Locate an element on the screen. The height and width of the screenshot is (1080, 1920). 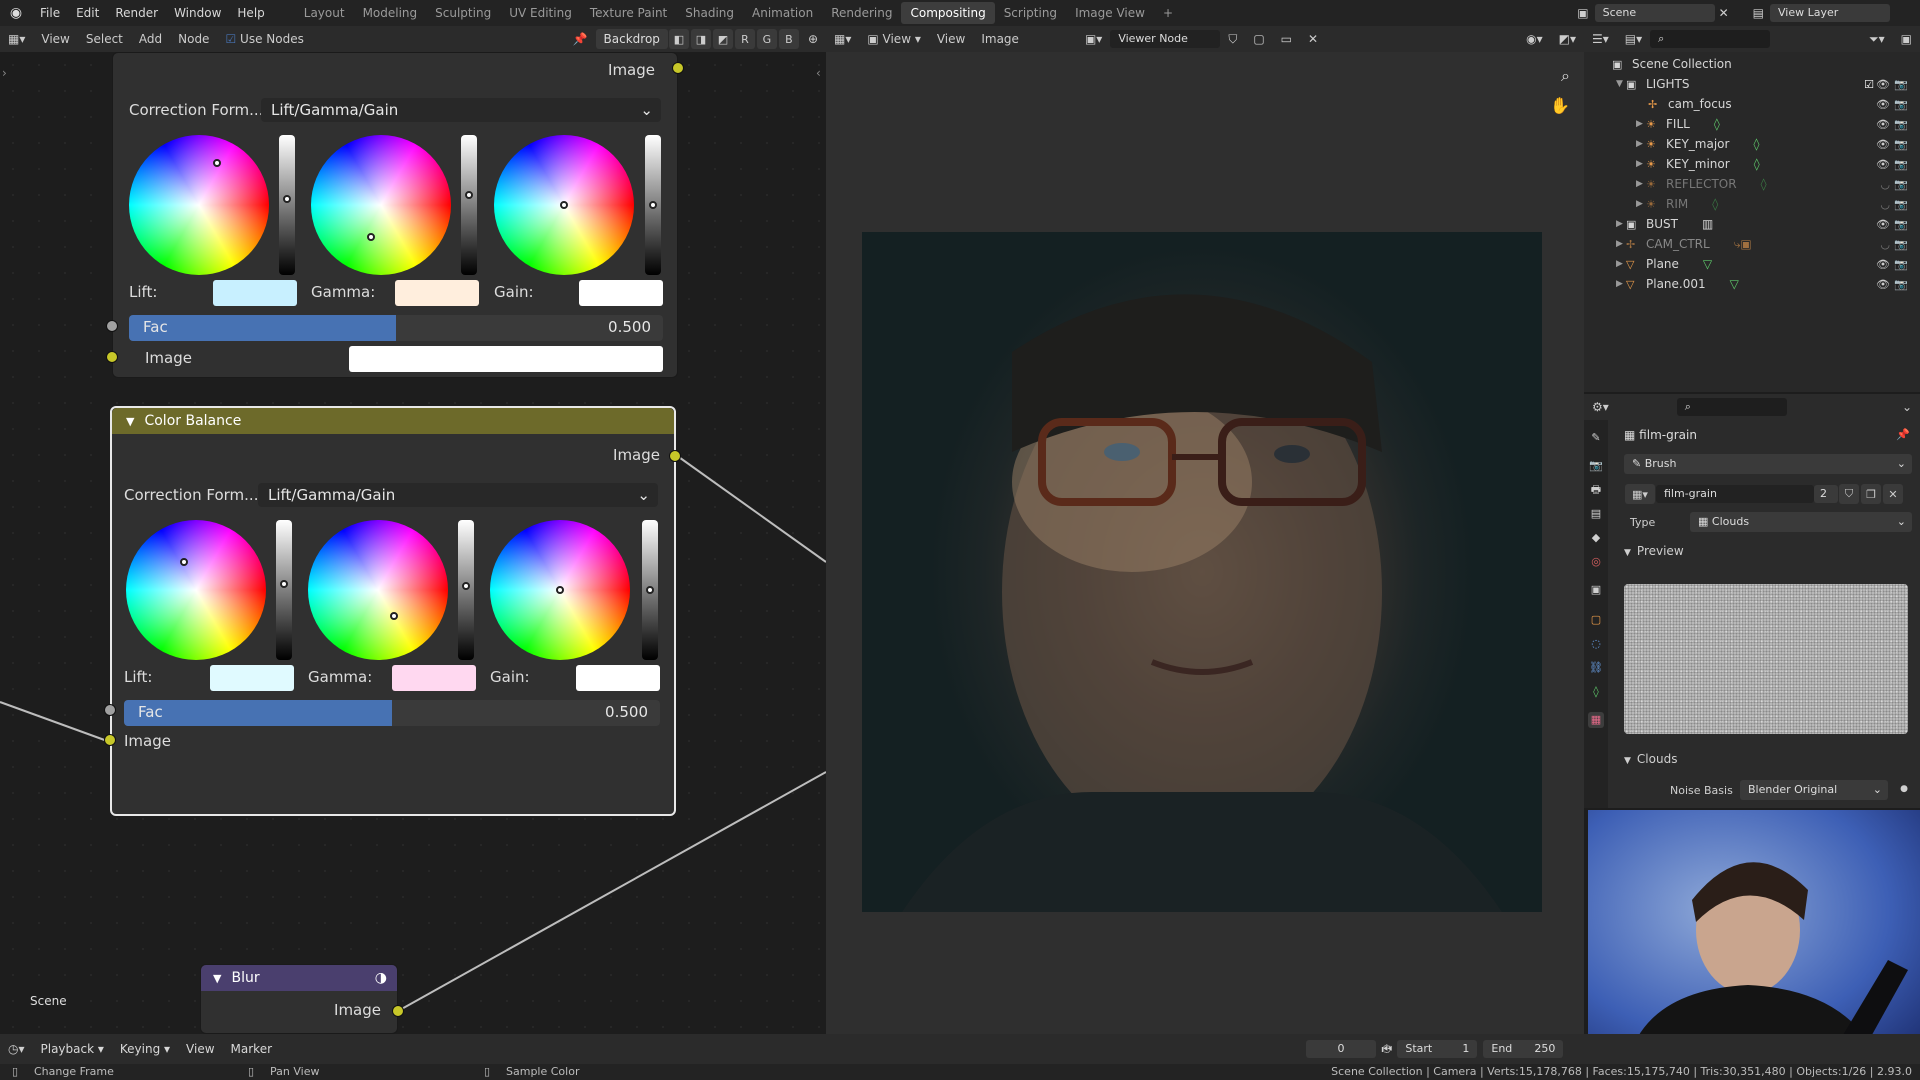
pin-icon: 📌 is located at coordinates (1903, 434).